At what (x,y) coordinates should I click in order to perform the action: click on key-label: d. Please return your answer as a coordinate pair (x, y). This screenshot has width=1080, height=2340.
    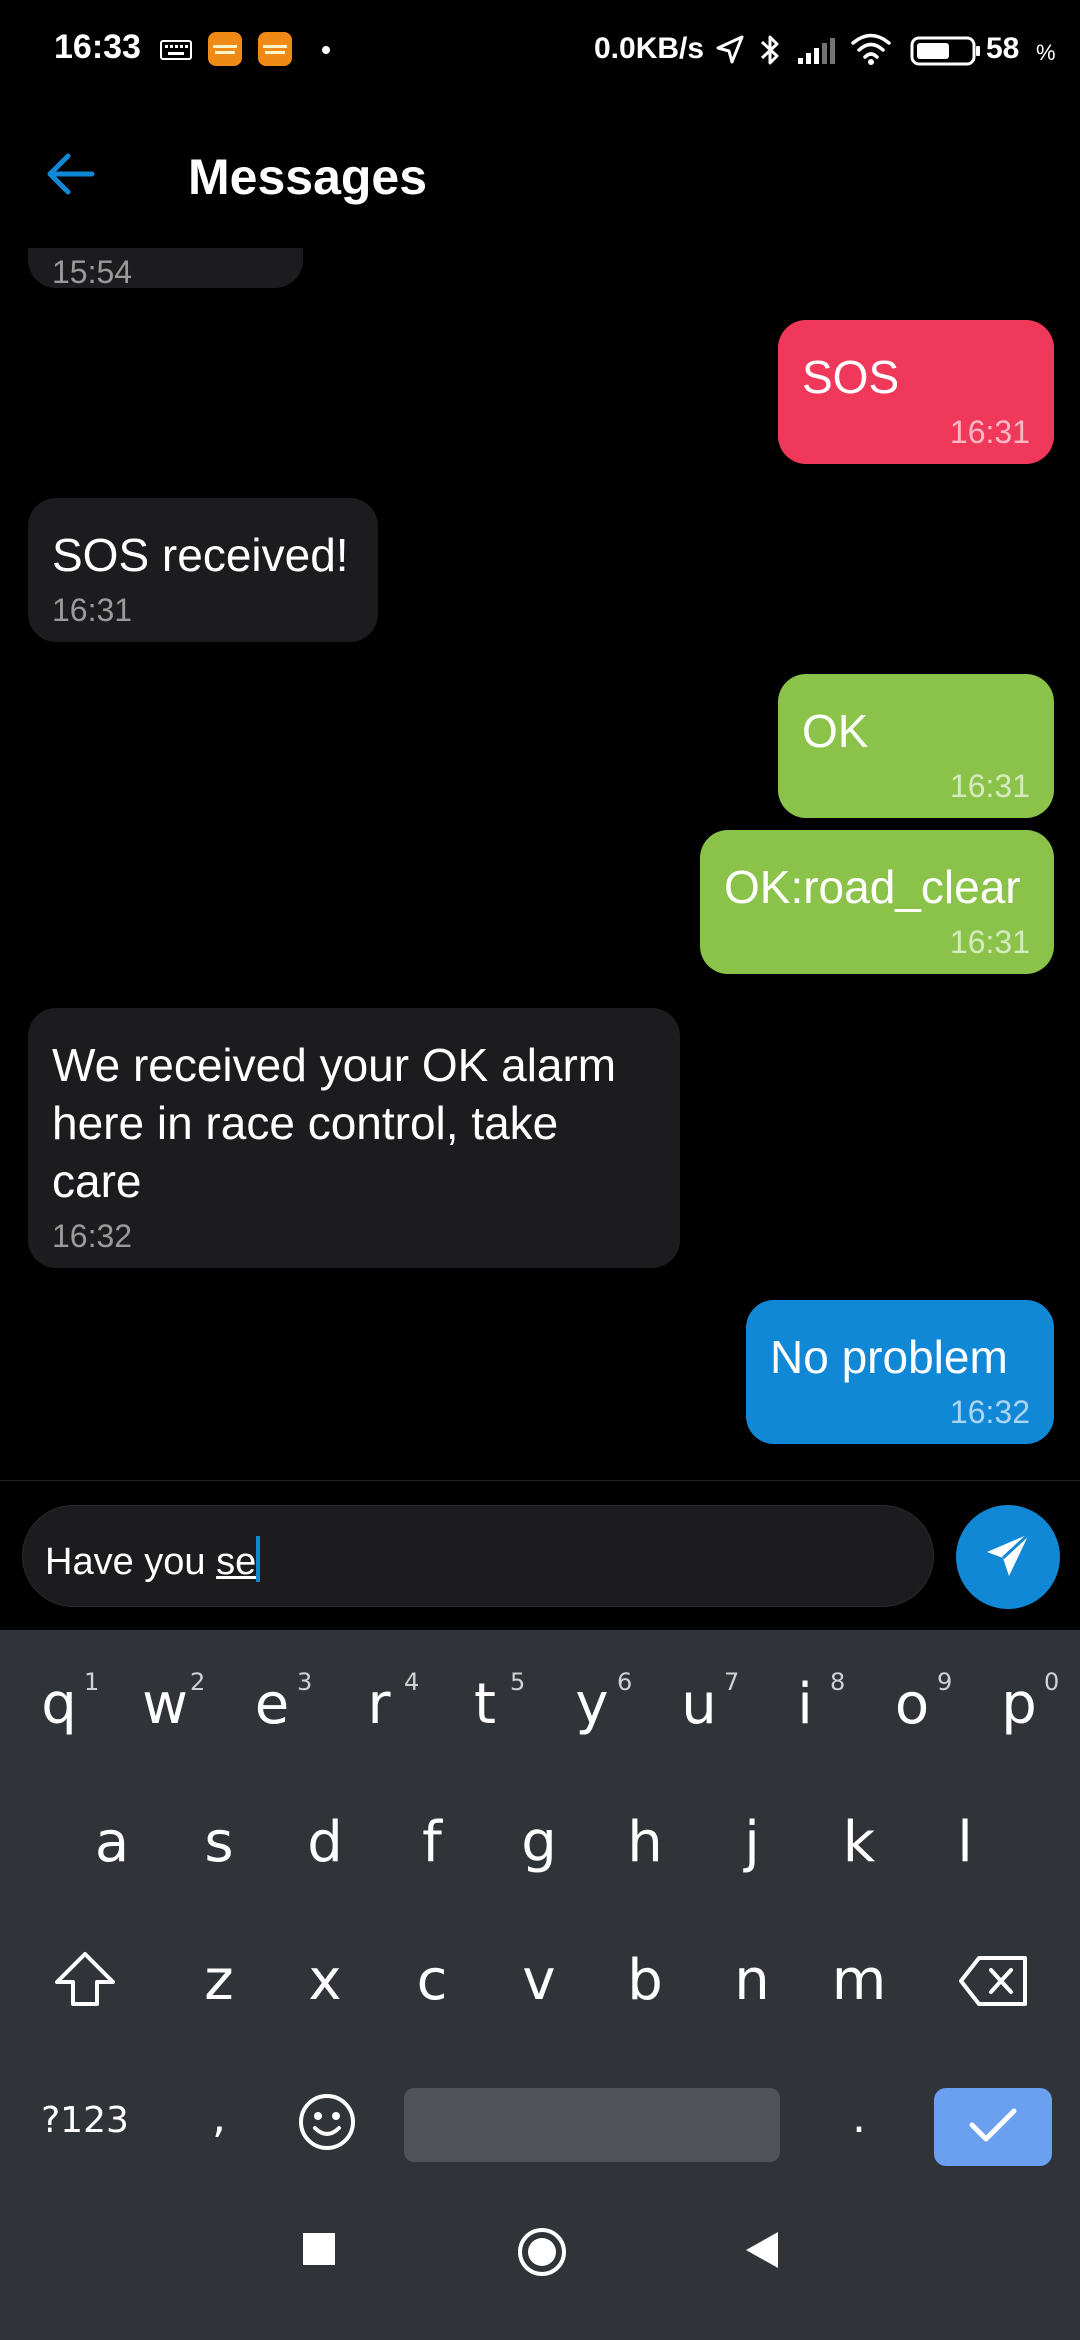
    Looking at the image, I should click on (325, 1842).